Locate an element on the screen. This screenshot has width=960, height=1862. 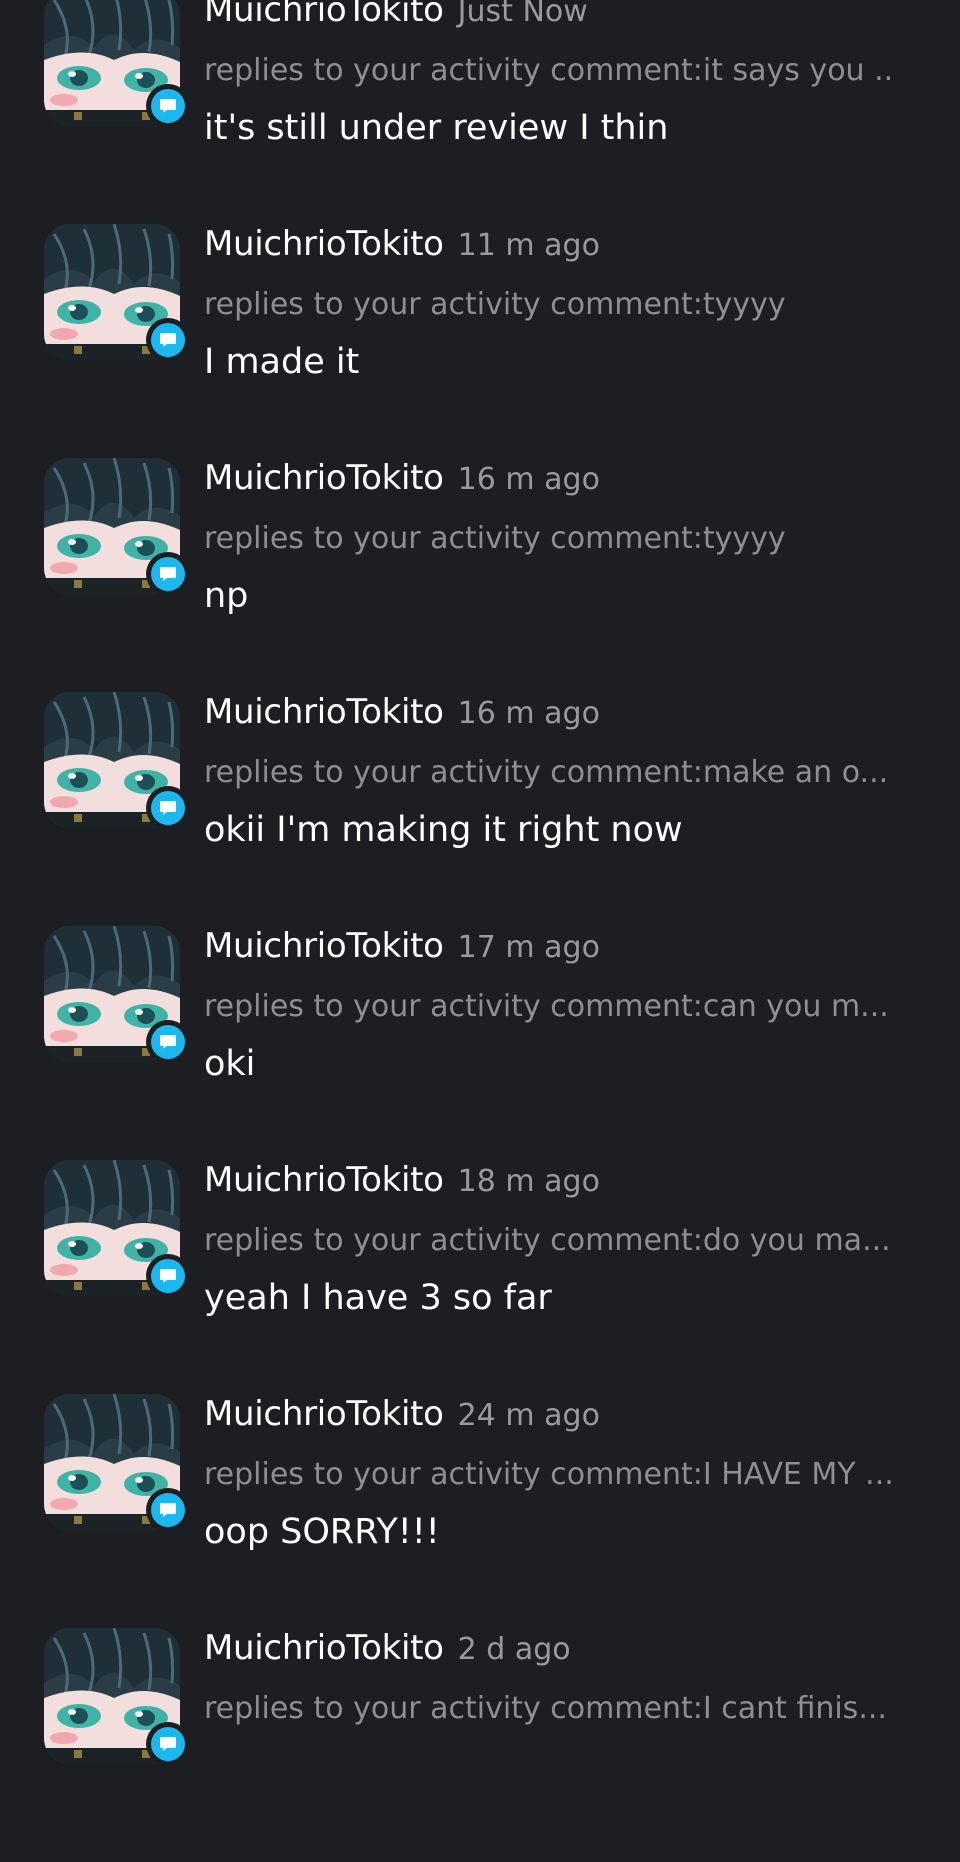
reply-message: yeah I have 3 so far is located at coordinates (378, 1298).